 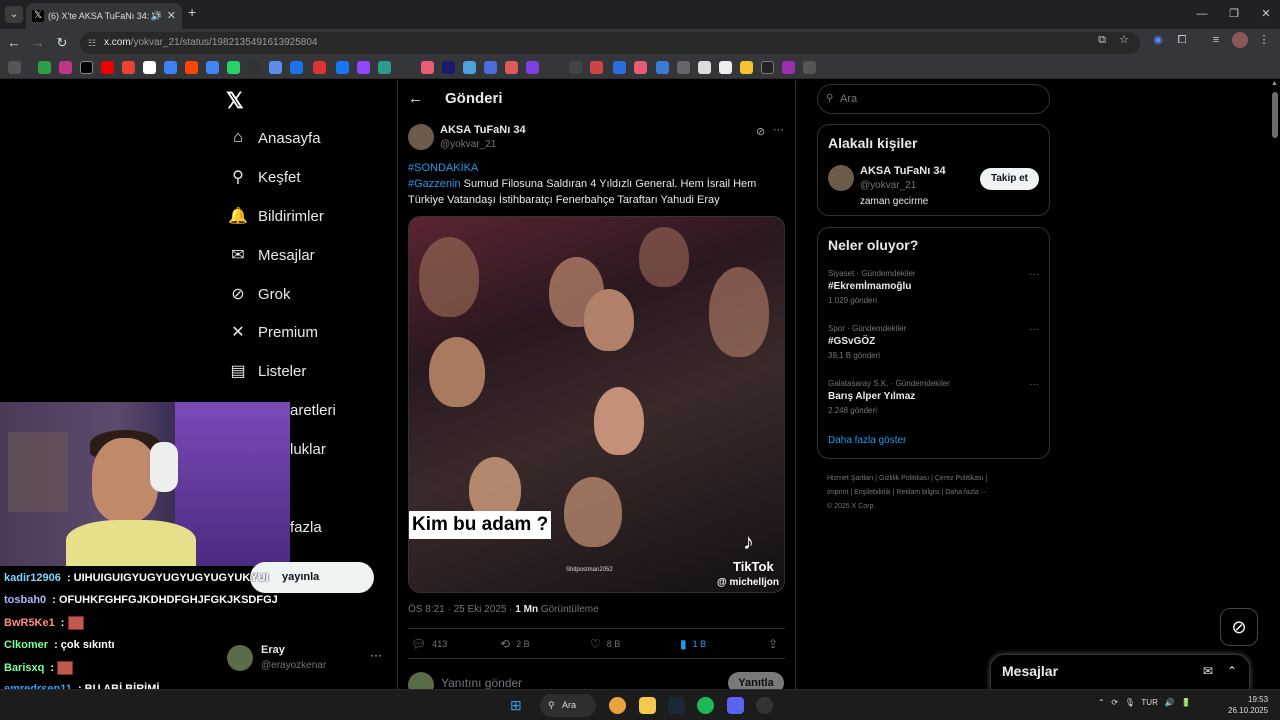 I want to click on spotify-icon, so click(x=705, y=705).